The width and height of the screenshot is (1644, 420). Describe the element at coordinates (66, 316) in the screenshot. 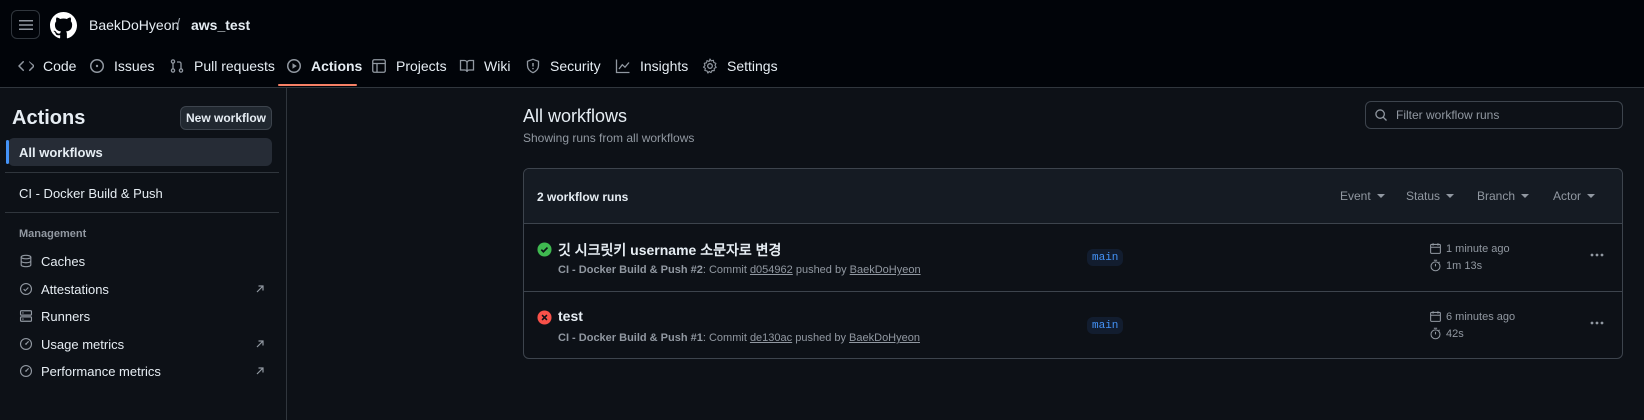

I see `sidebar-item-label: Runners` at that location.